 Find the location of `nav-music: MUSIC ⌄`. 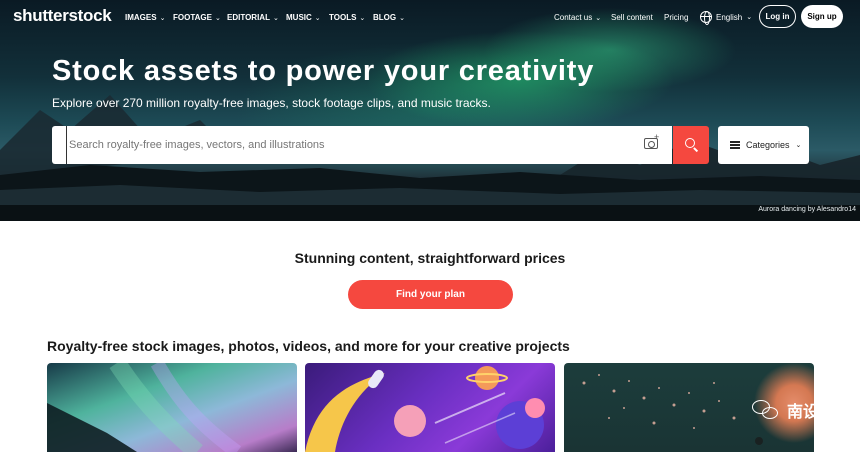

nav-music: MUSIC ⌄ is located at coordinates (303, 17).